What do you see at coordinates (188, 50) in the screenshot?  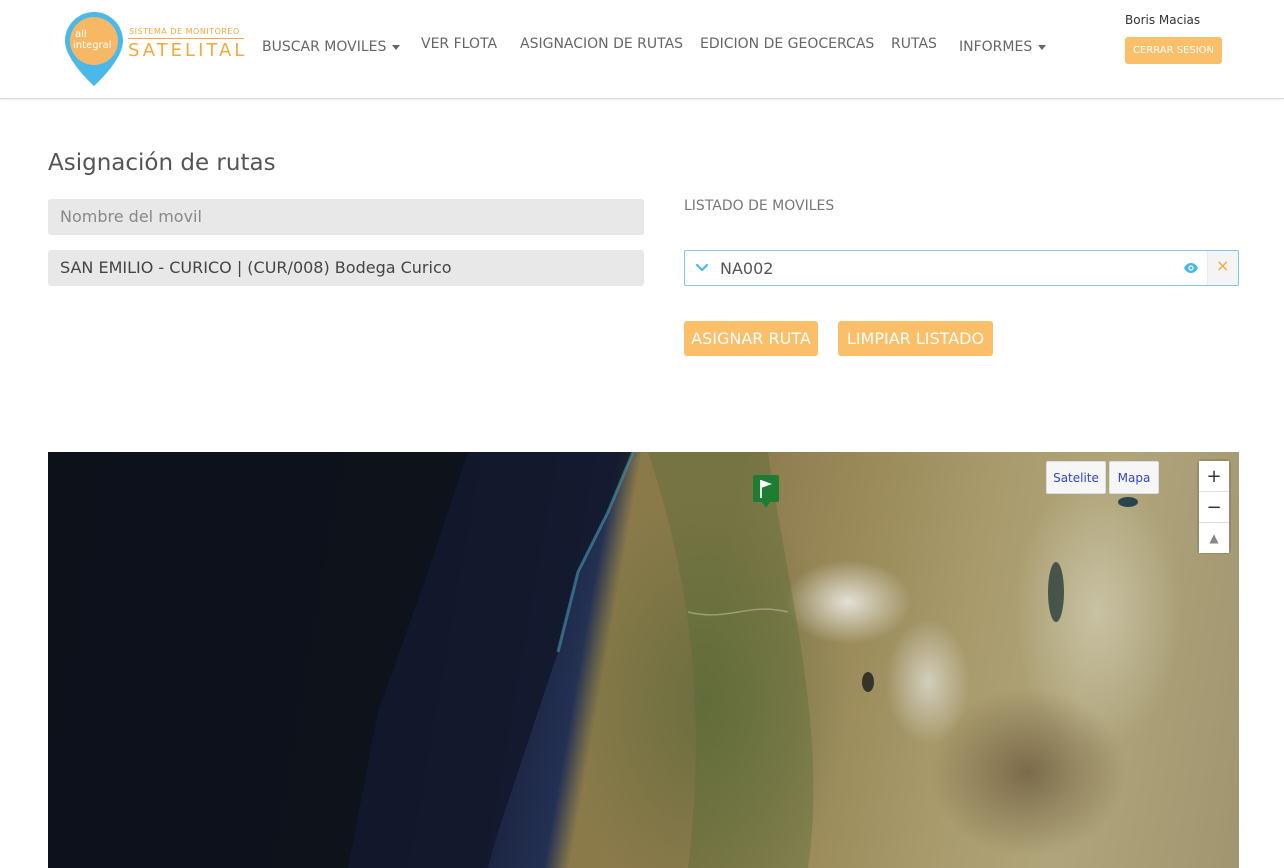 I see `logo-wordmark: SATELITAL` at bounding box center [188, 50].